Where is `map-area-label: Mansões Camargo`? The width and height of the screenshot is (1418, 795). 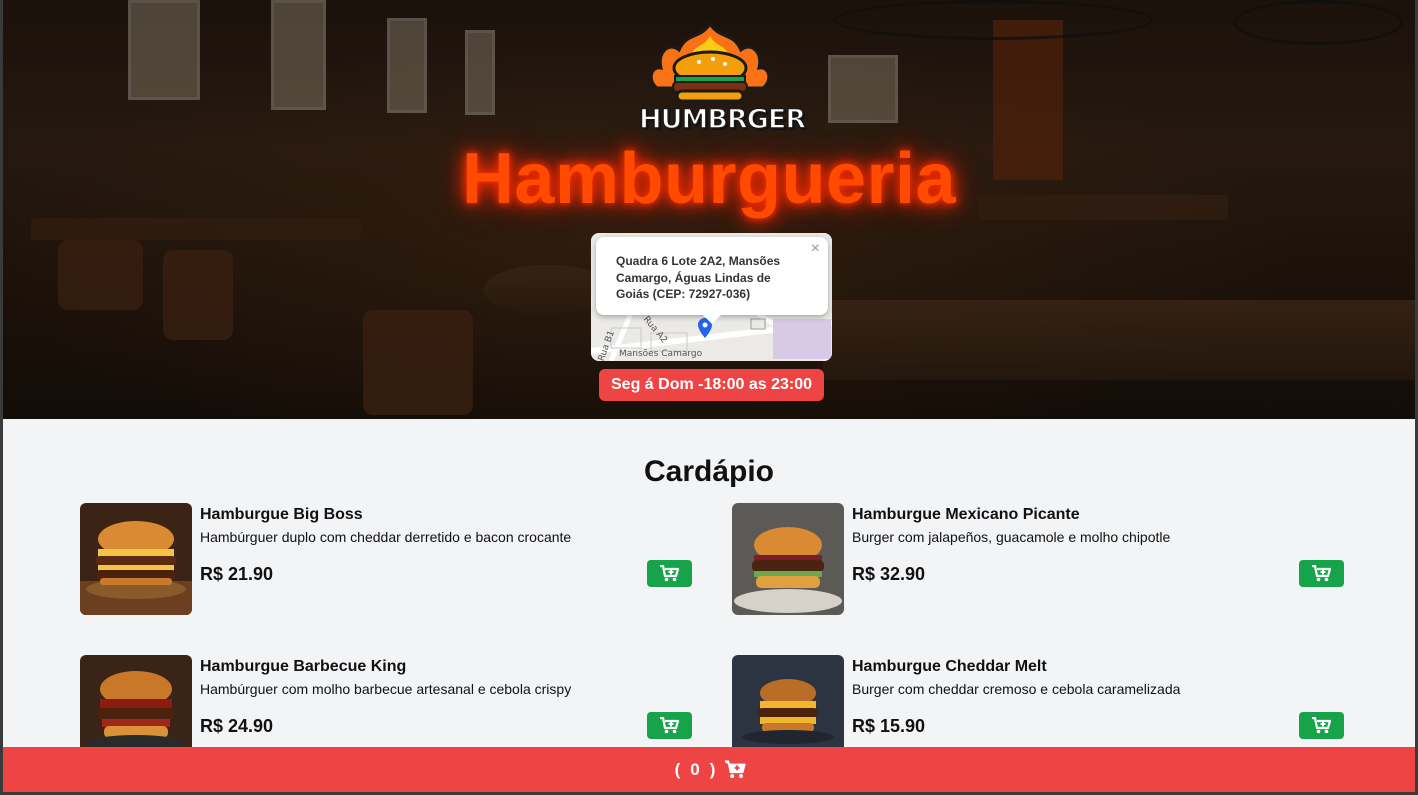 map-area-label: Mansões Camargo is located at coordinates (661, 354).